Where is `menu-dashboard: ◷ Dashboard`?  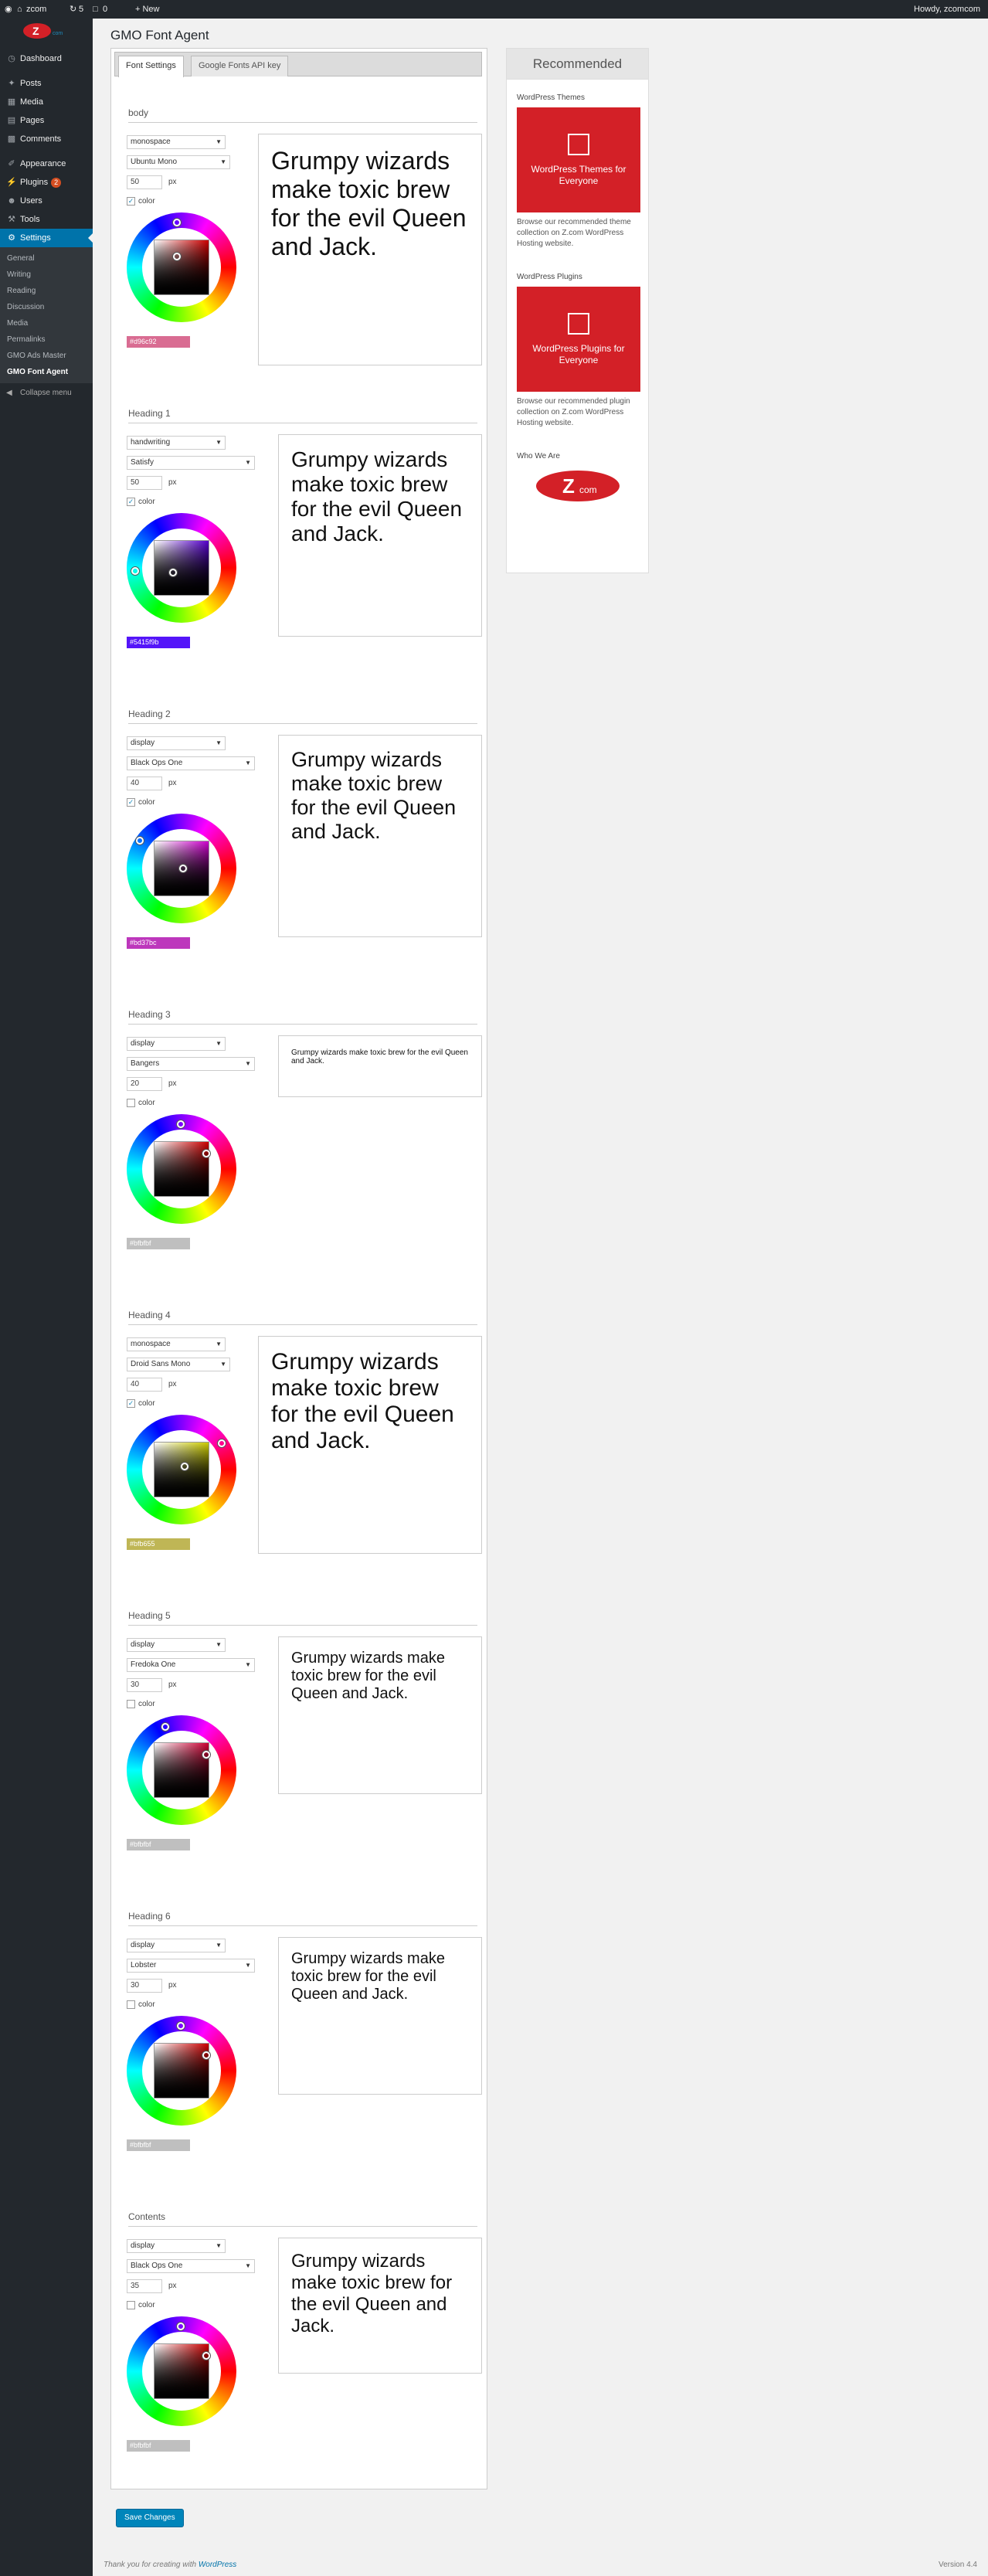
menu-dashboard: ◷ Dashboard is located at coordinates (47, 58).